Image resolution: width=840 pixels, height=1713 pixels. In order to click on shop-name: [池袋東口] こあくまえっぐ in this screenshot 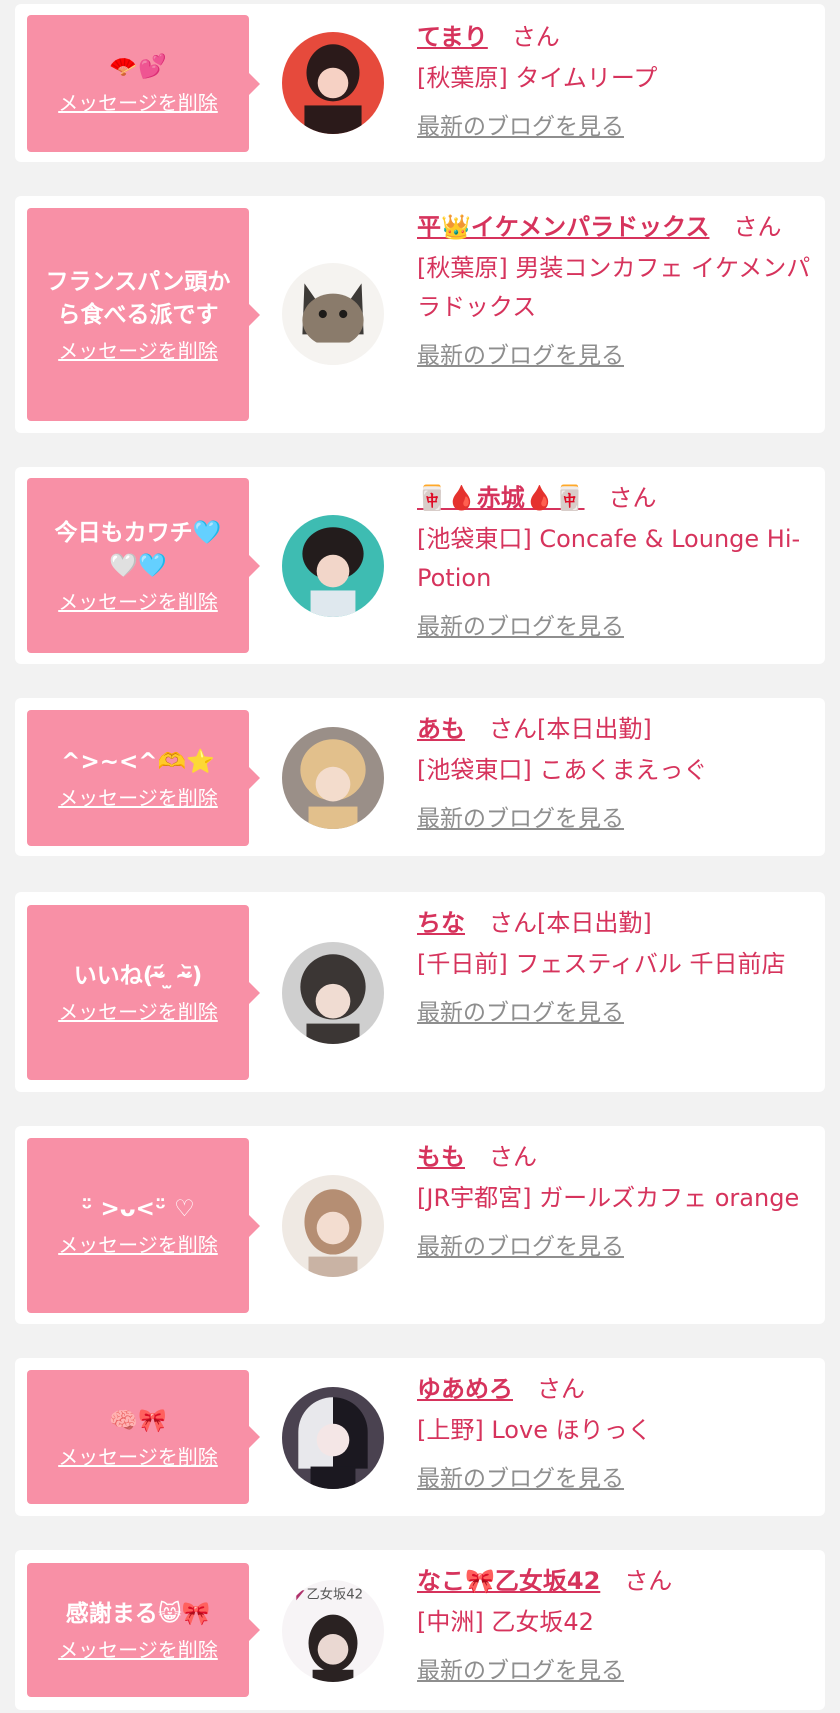, I will do `click(562, 770)`.